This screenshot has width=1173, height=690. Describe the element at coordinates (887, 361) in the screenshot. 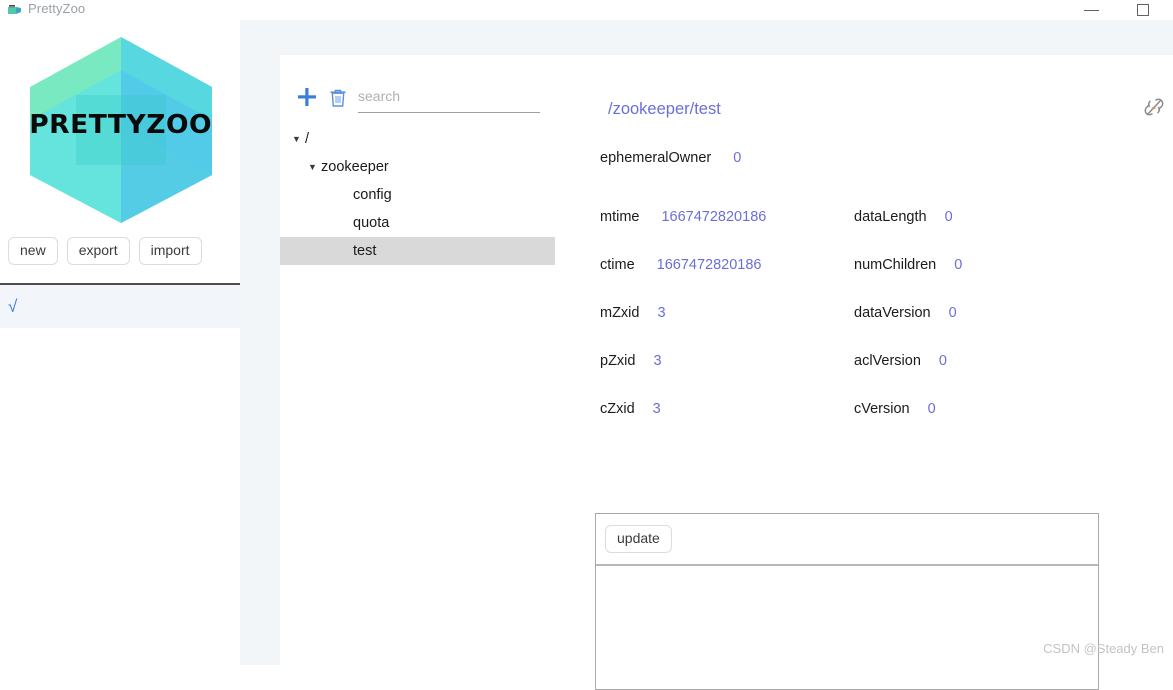

I see `field-label: aclVersion` at that location.